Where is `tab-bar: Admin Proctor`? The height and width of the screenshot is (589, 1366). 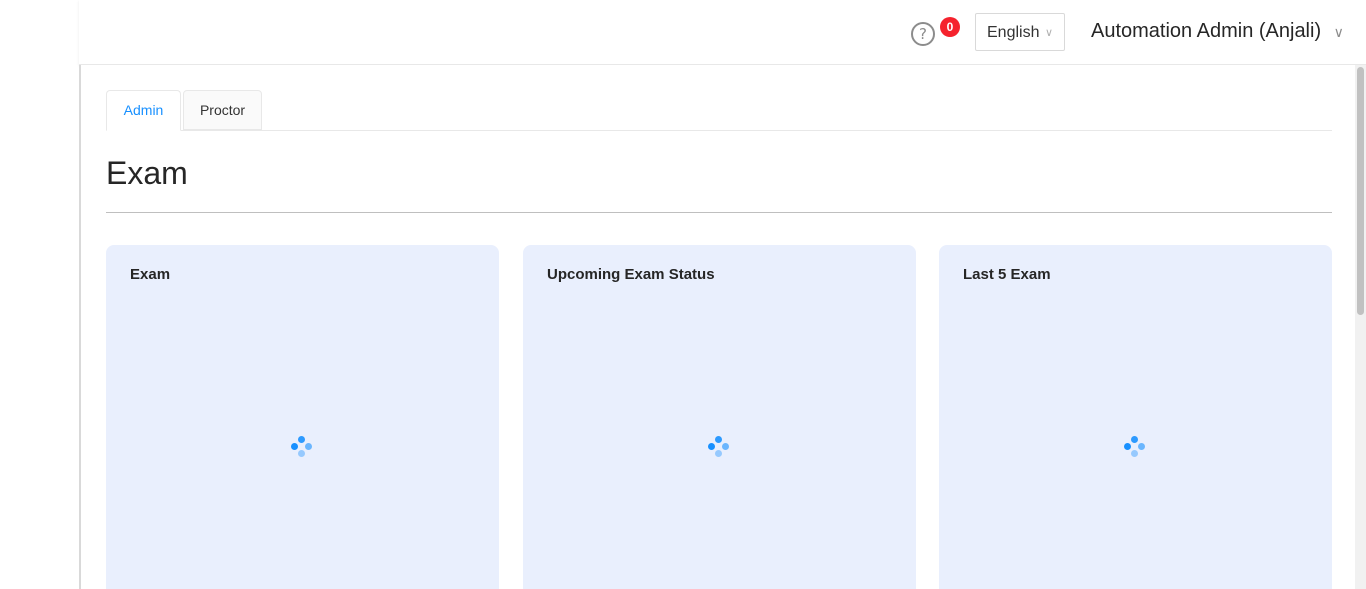
tab-bar: Admin Proctor is located at coordinates (719, 110).